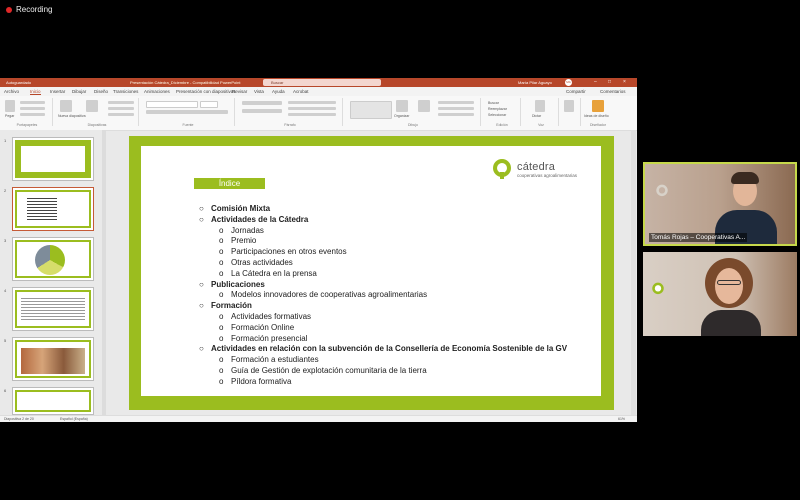  Describe the element at coordinates (502, 125) in the screenshot. I see `group-label: Edición` at that location.